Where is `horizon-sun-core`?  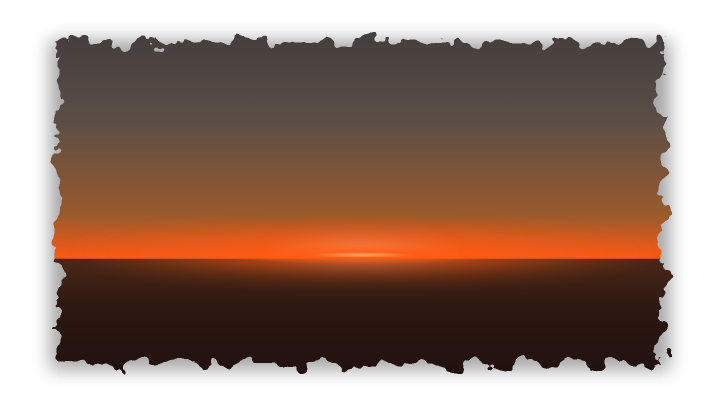 horizon-sun-core is located at coordinates (362, 255).